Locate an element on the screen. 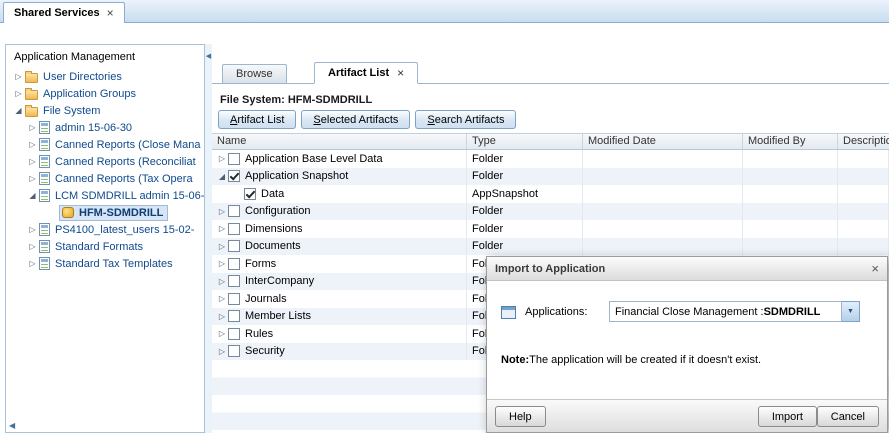  table-row-configuration: ▷ Configuration Folder is located at coordinates (550, 211).